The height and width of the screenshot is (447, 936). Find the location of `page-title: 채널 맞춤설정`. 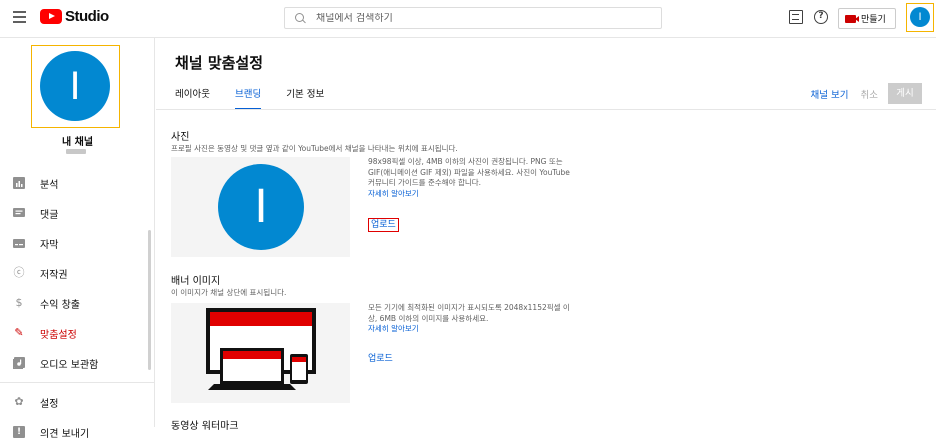

page-title: 채널 맞춤설정 is located at coordinates (219, 63).